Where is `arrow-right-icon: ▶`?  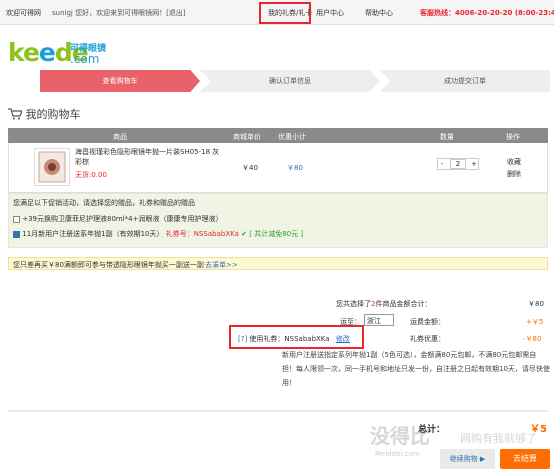 arrow-right-icon: ▶ is located at coordinates (481, 459).